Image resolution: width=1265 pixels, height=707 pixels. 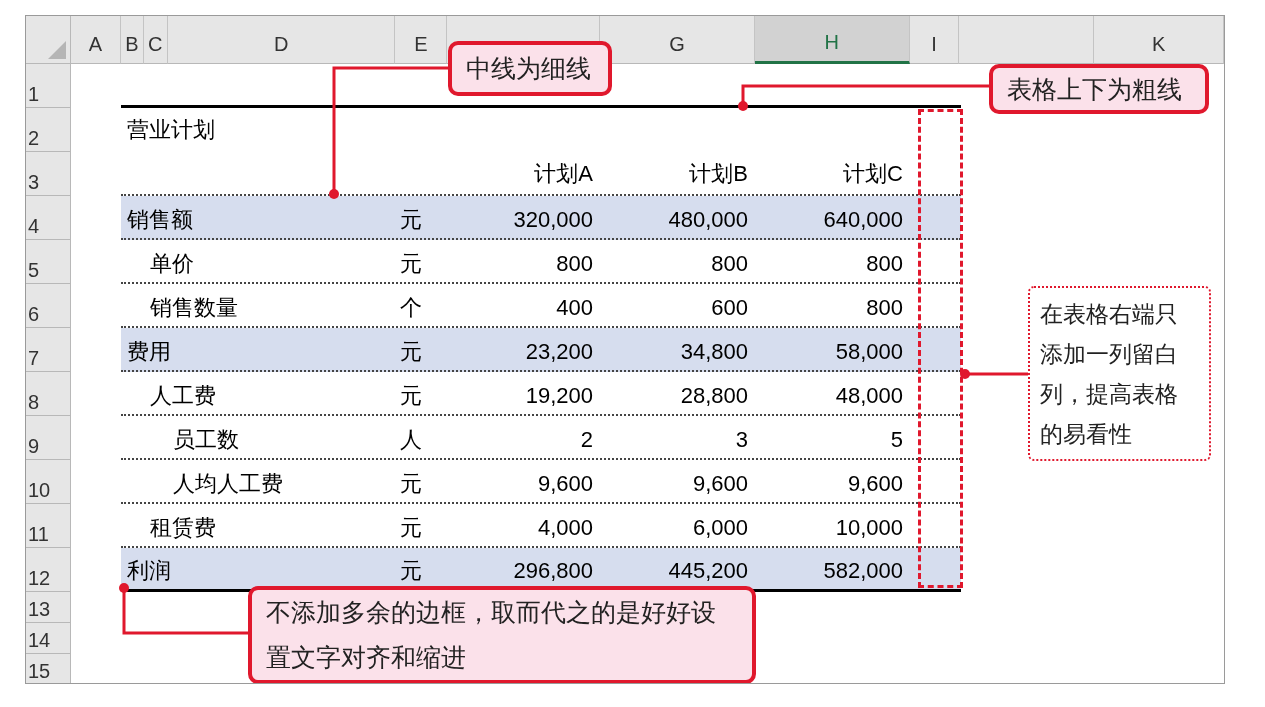 What do you see at coordinates (411, 439) in the screenshot?
I see `unit-cell: 人` at bounding box center [411, 439].